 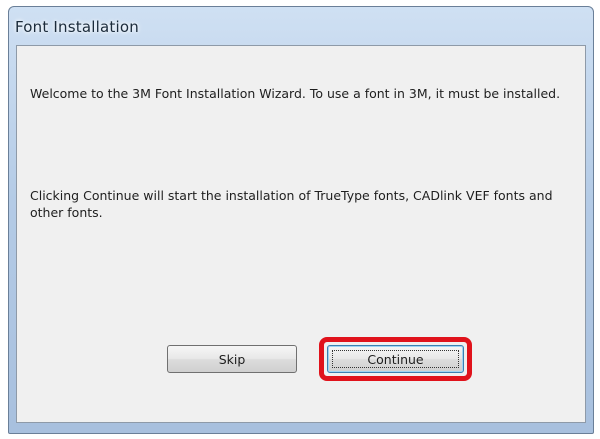 What do you see at coordinates (301, 26) in the screenshot?
I see `title-bar: Font Installation` at bounding box center [301, 26].